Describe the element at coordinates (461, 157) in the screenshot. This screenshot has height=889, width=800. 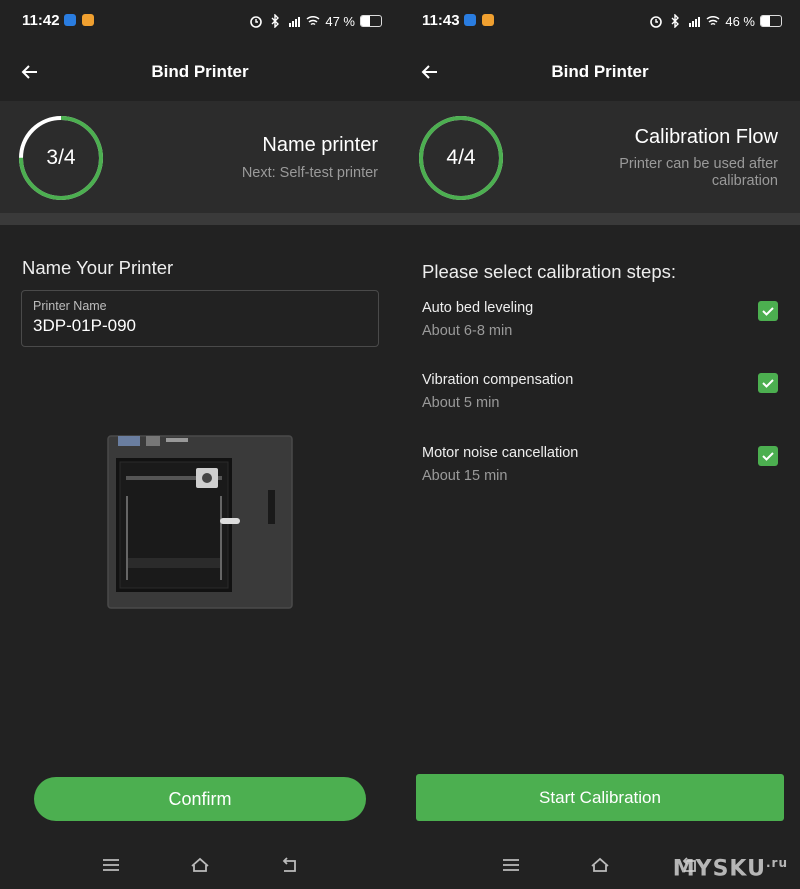
I see `progress-label: 4/4` at that location.